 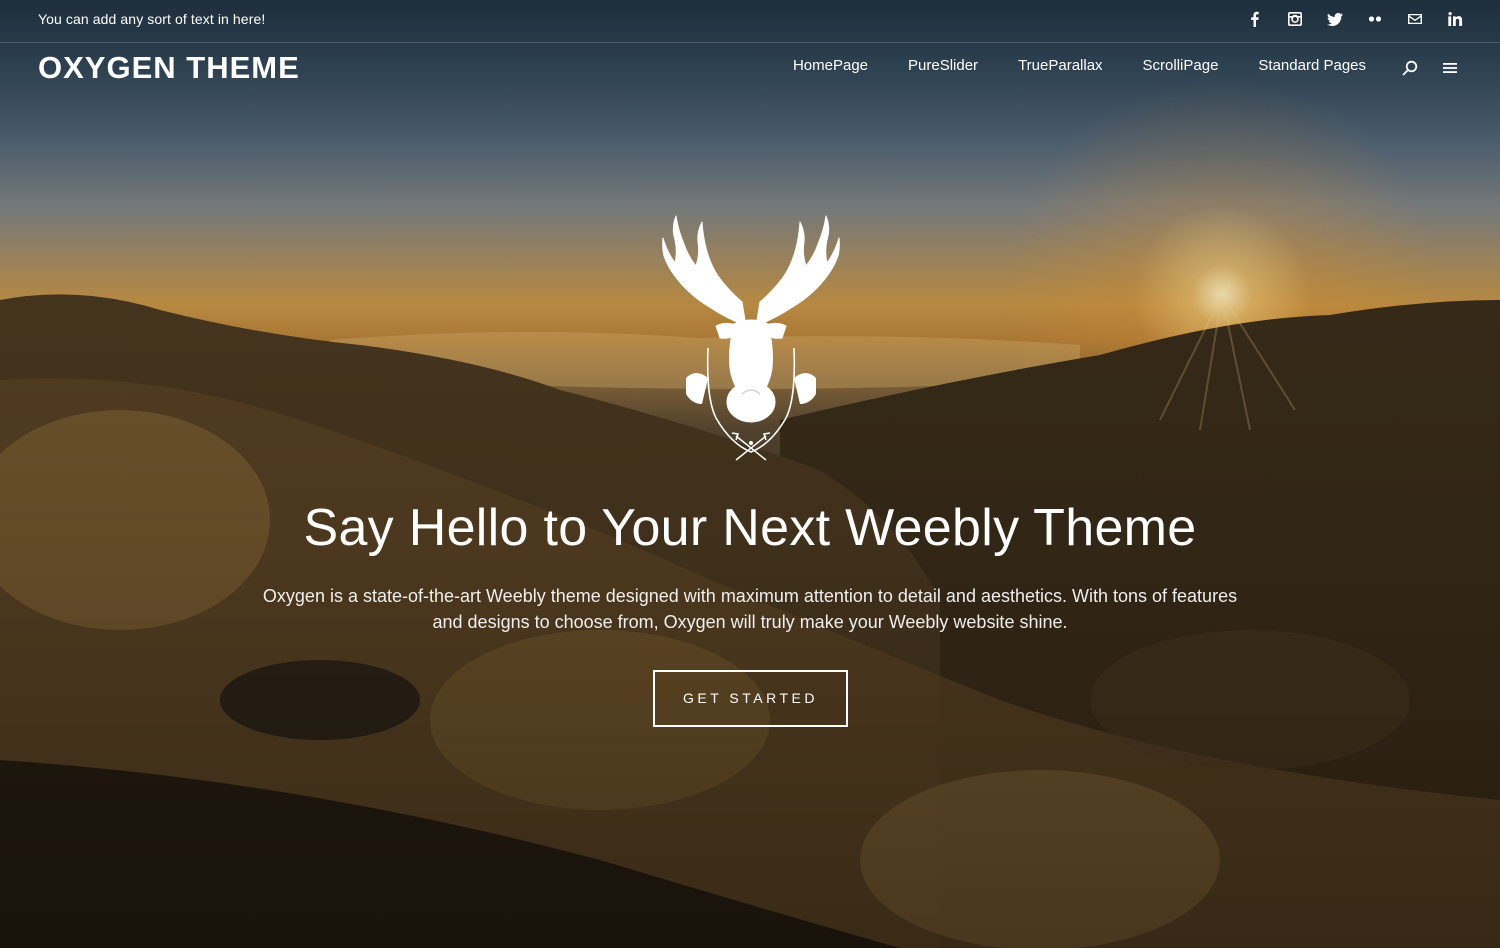 I want to click on hero-title: Say Hello to Your Next Weebly Theme, so click(x=750, y=528).